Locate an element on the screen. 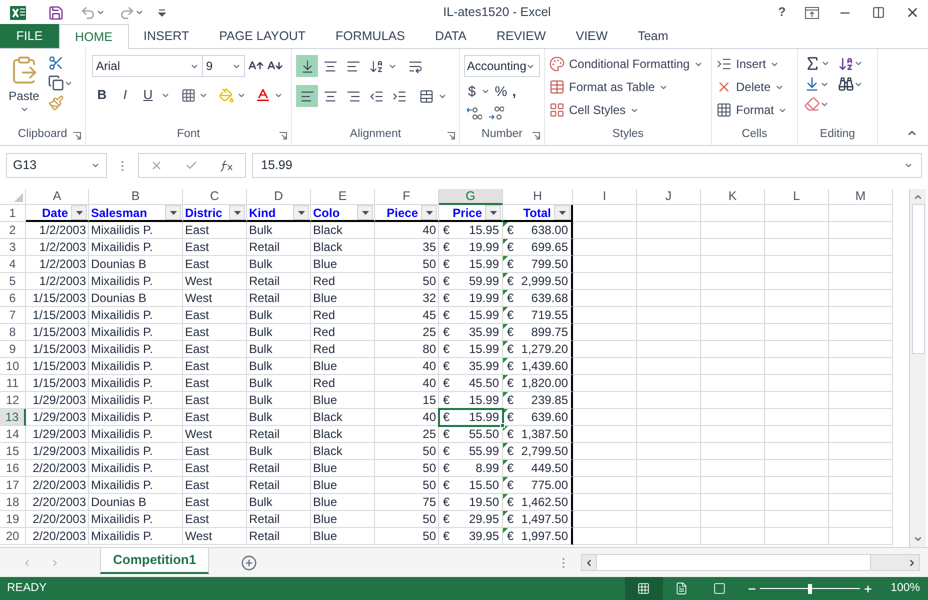  row-header: 19 is located at coordinates (13, 519).